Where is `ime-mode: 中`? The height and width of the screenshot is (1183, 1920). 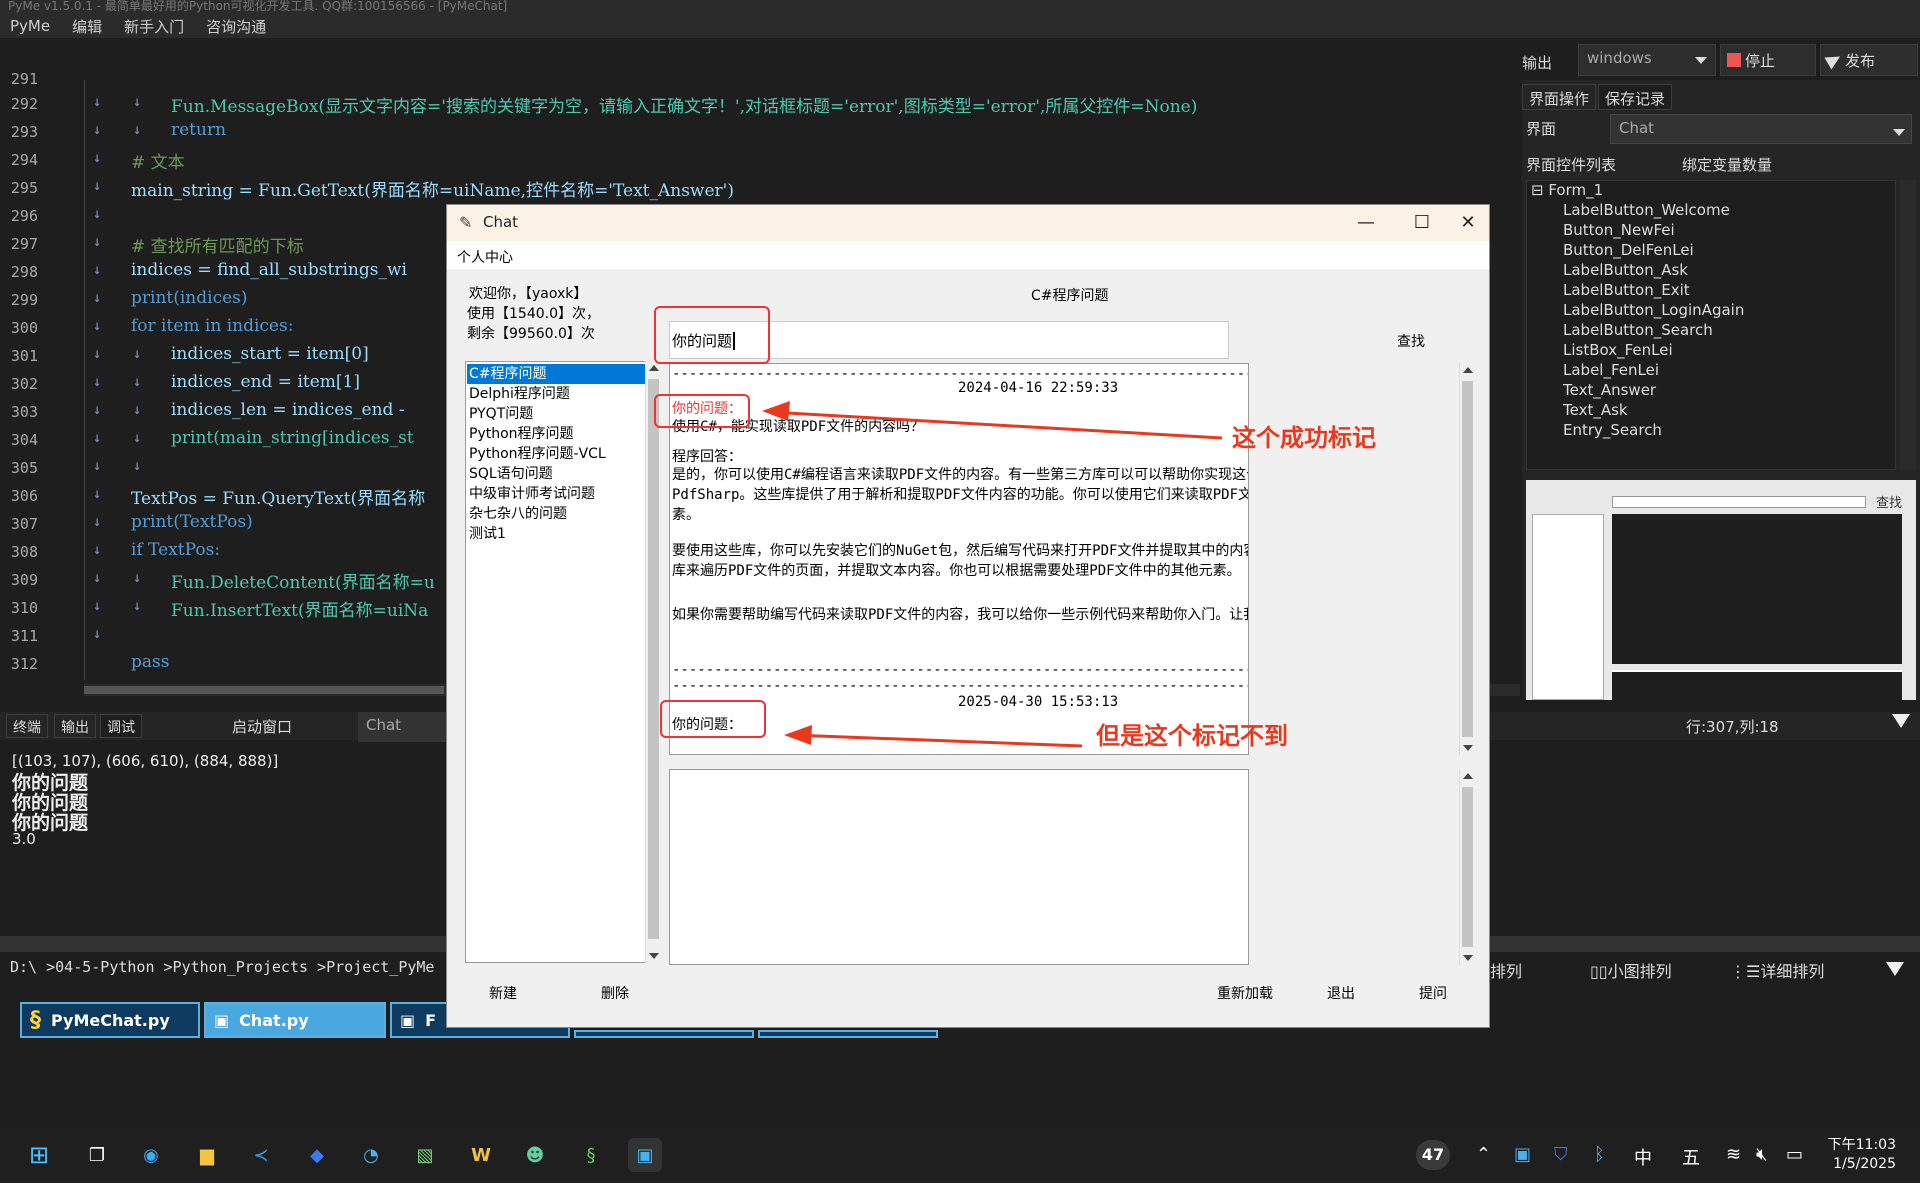
ime-mode: 中 is located at coordinates (1643, 1157).